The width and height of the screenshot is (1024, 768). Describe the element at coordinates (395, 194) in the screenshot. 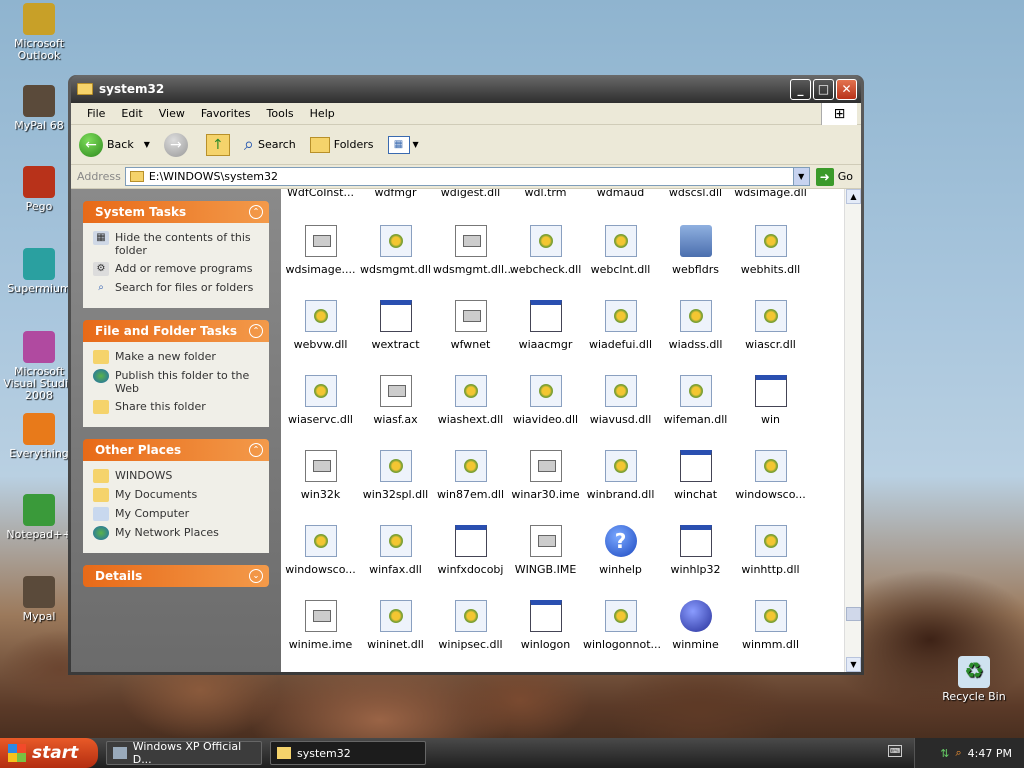

I see `file-name: wdfmgr` at that location.